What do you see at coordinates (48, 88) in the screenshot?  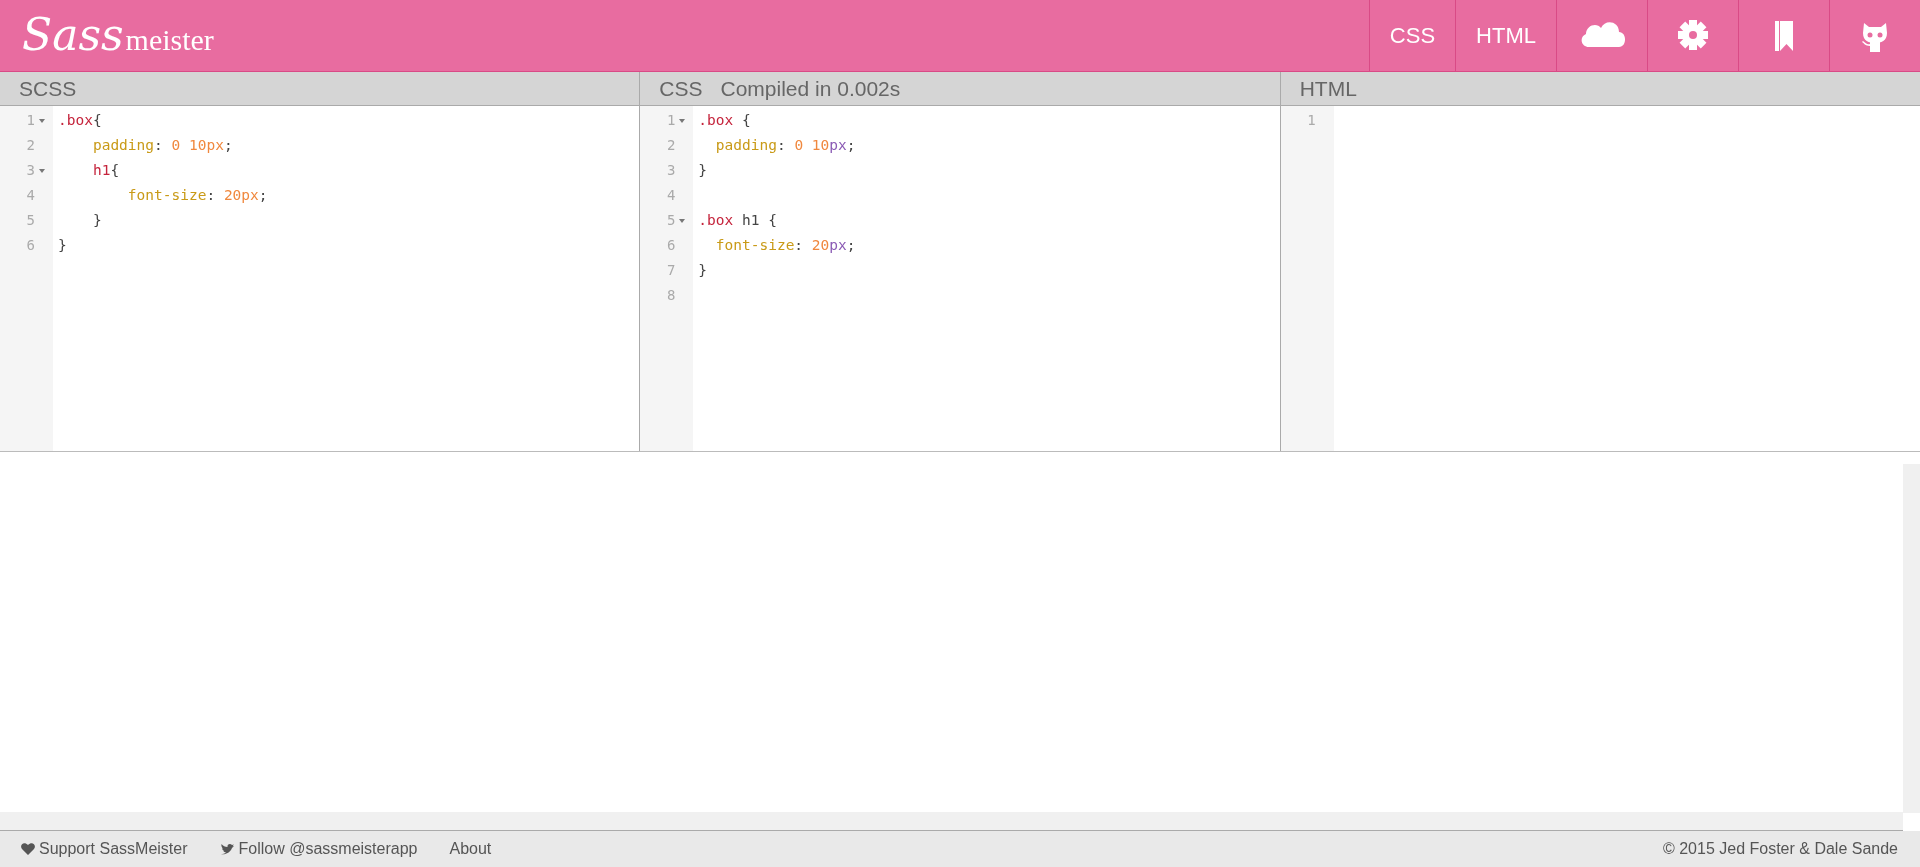 I see `pane-title: SCSS` at bounding box center [48, 88].